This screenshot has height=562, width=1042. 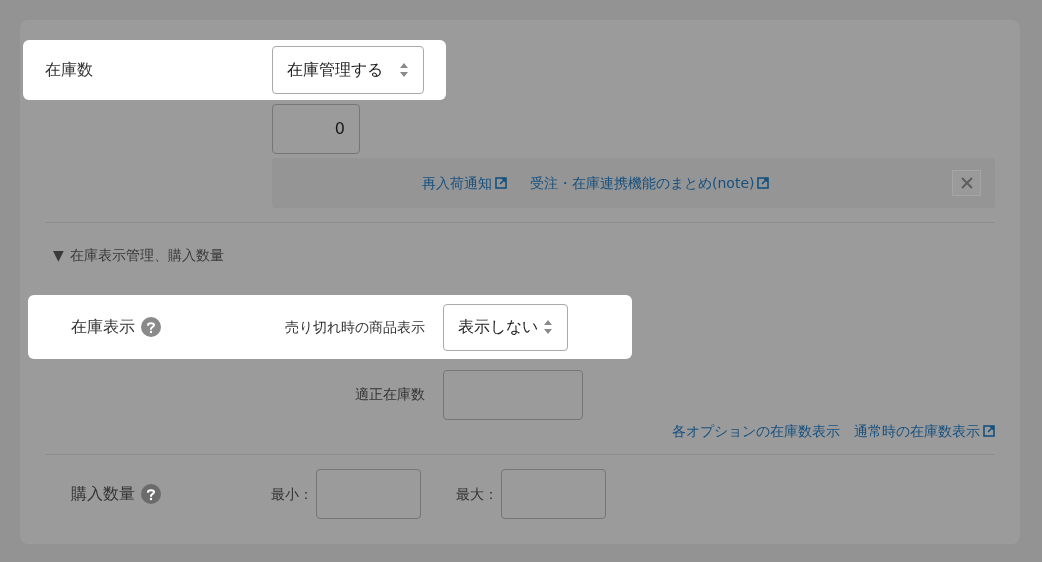 I want to click on close-icon, so click(x=966, y=183).